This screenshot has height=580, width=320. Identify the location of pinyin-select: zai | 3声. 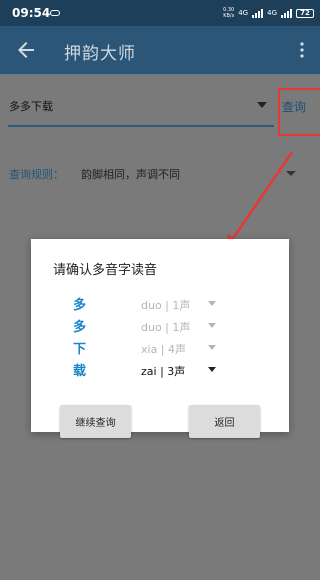
(163, 371).